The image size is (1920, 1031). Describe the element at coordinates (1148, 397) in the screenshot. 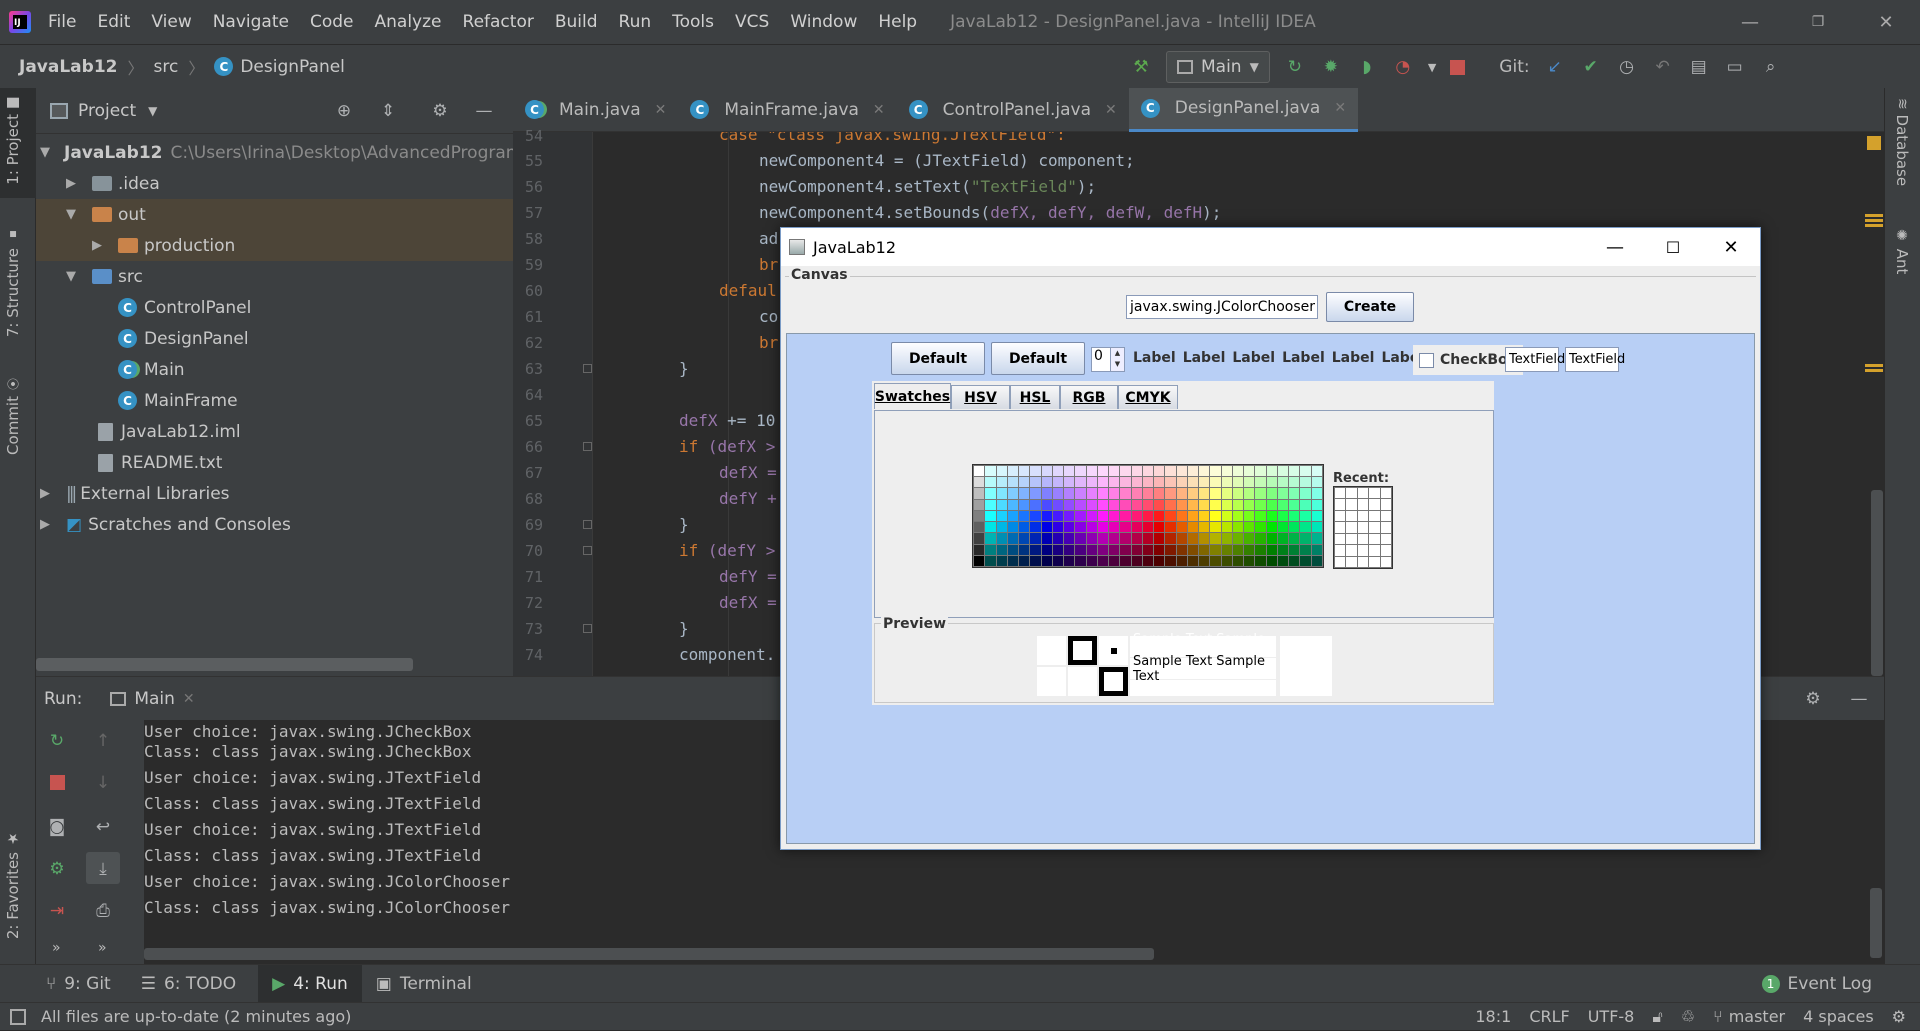

I see `tab-cmyk: CMYK` at that location.